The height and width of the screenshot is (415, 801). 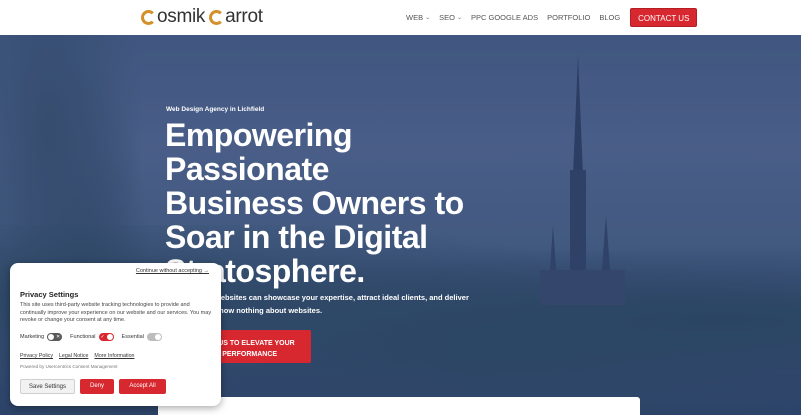 I want to click on nav-label: PORTFOLIO, so click(x=569, y=17).